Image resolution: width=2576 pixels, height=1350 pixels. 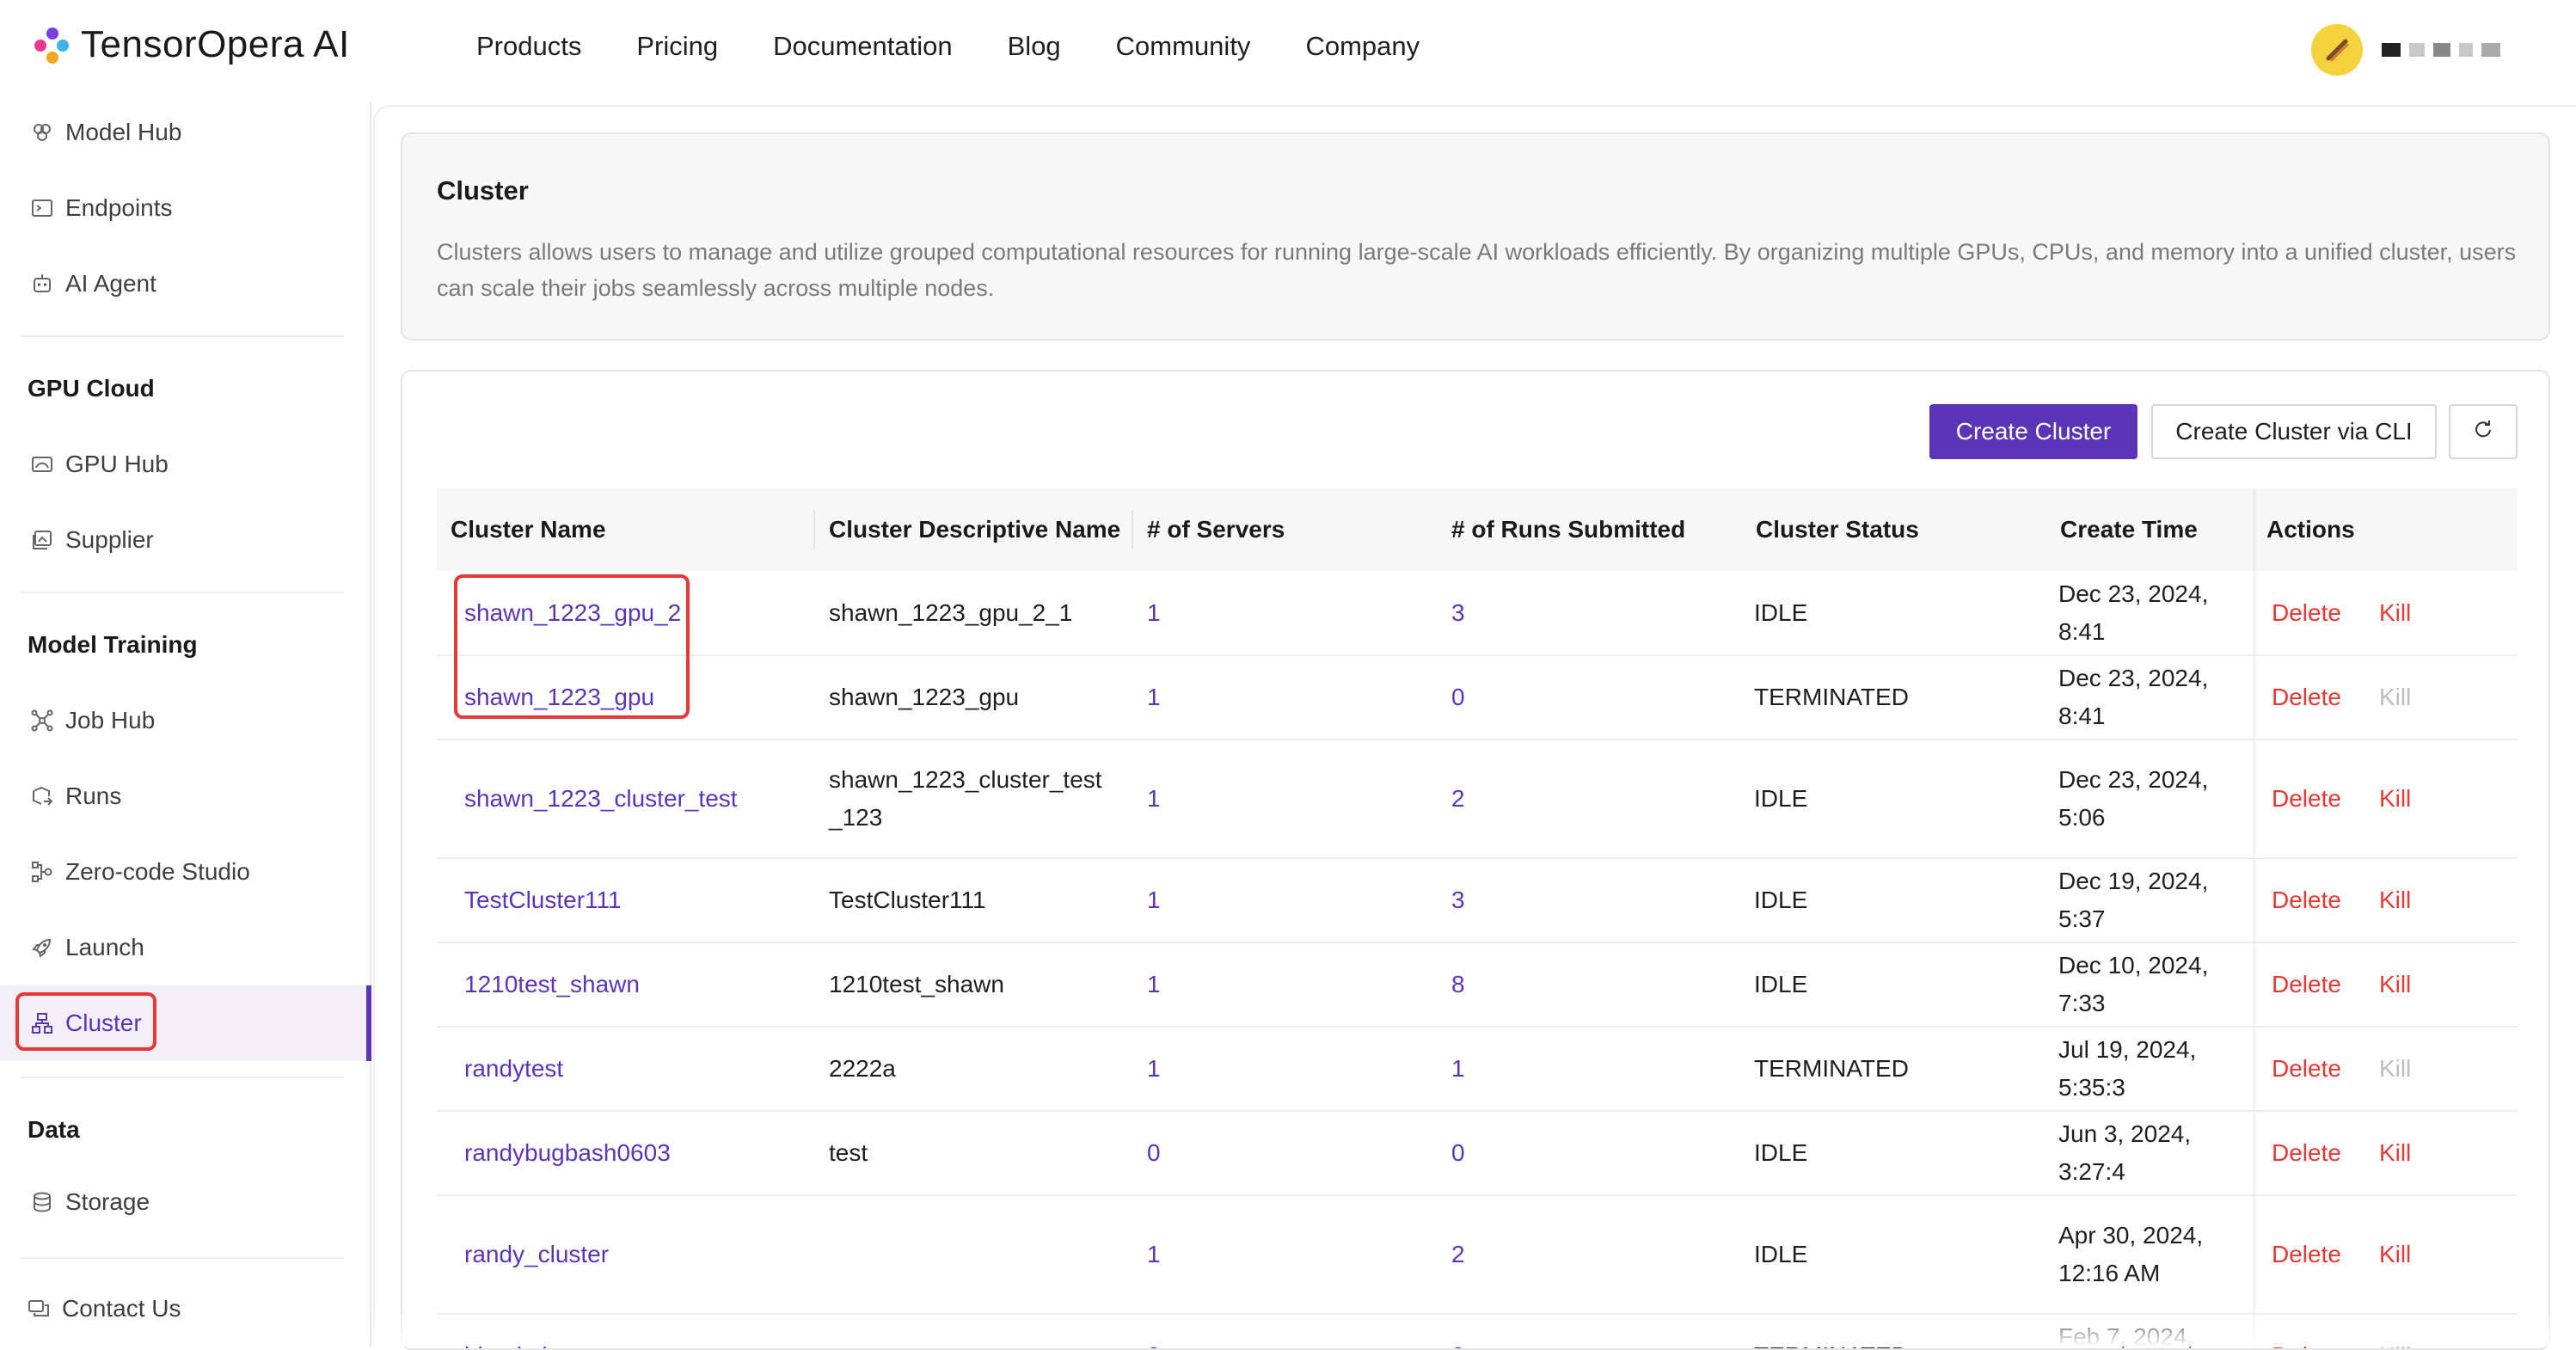 I want to click on cluster-descriptive-name: test, so click(x=974, y=1154).